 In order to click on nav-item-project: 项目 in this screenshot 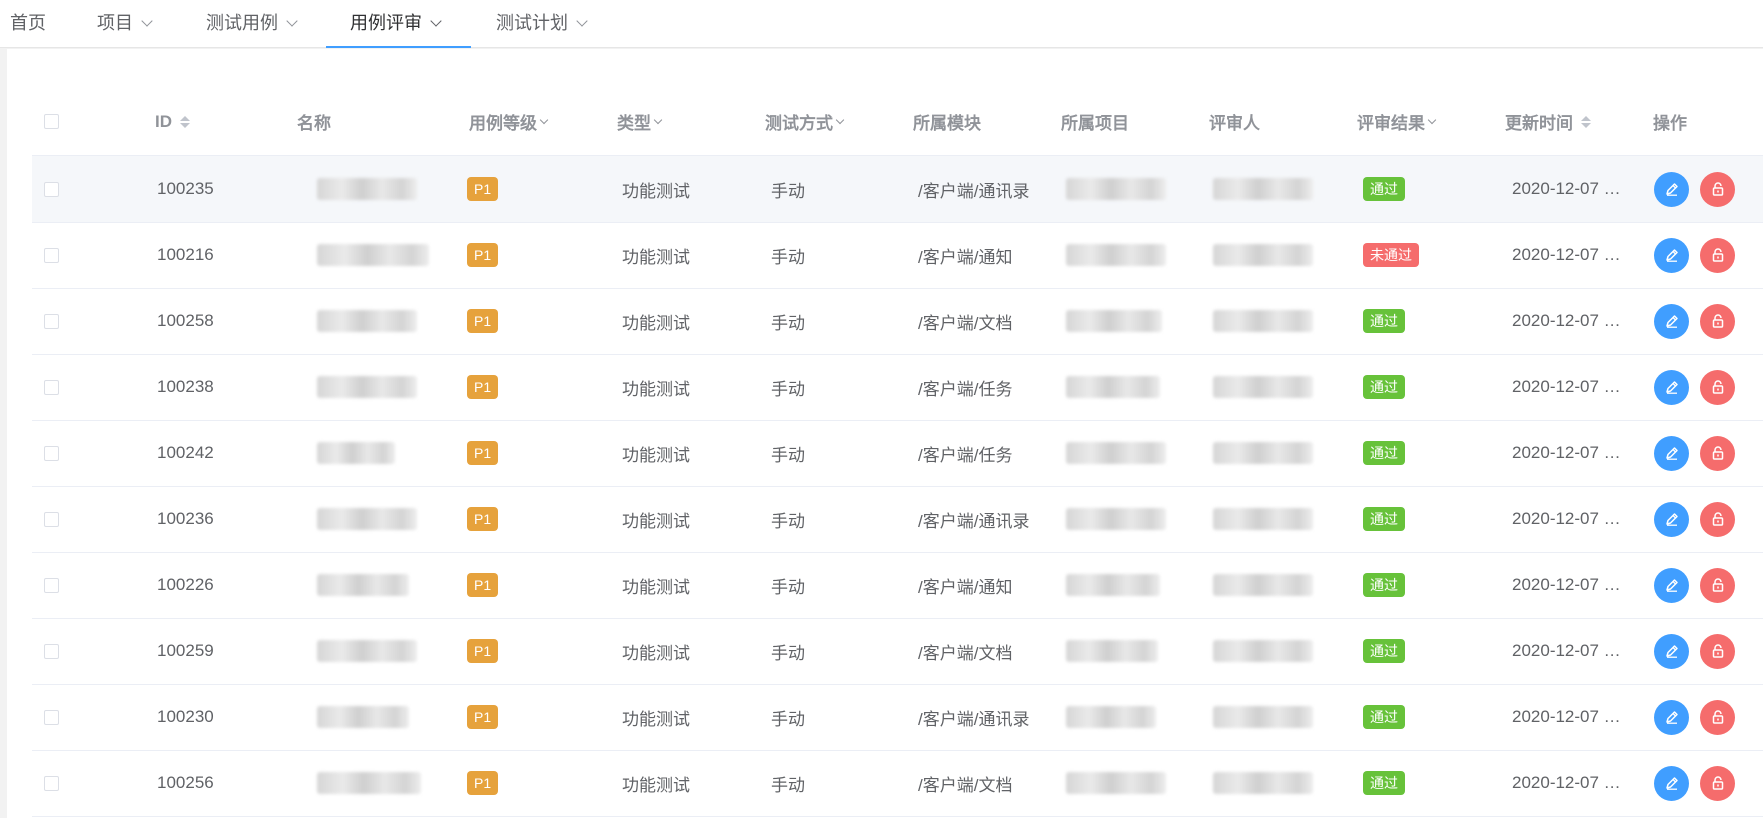, I will do `click(125, 24)`.